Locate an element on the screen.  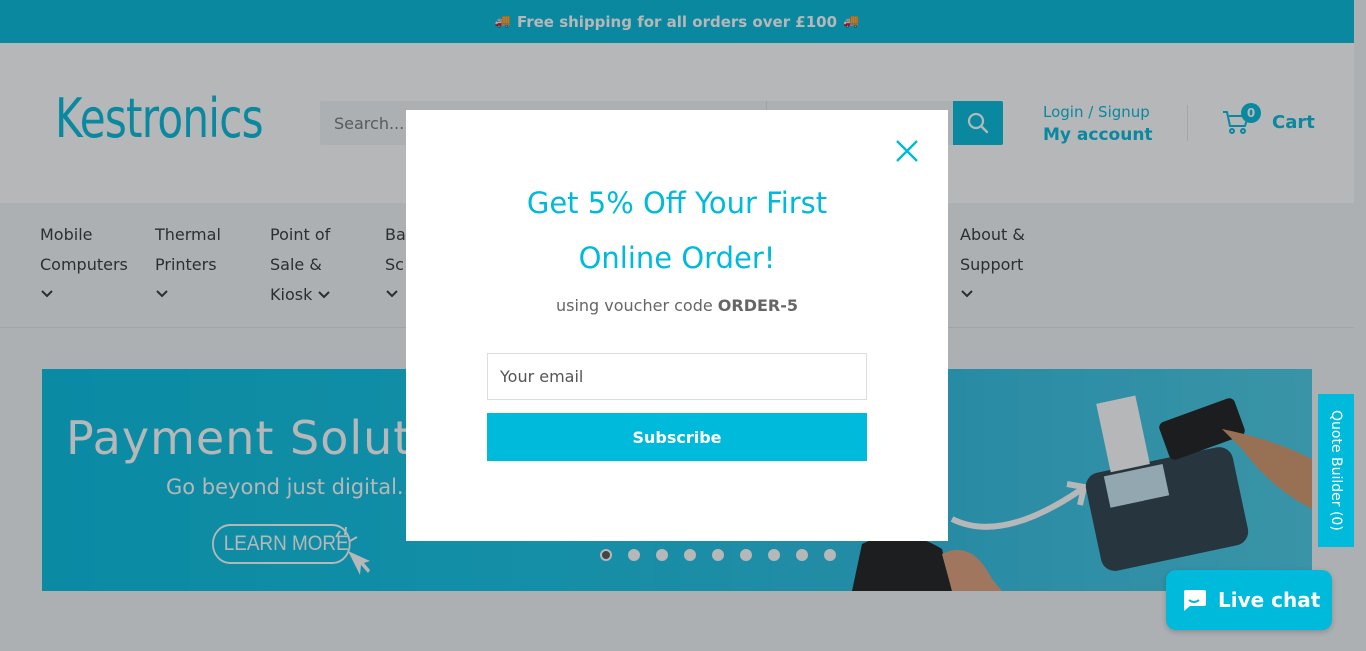
quote-builder-tab: Quote Builder (0) is located at coordinates (1336, 470).